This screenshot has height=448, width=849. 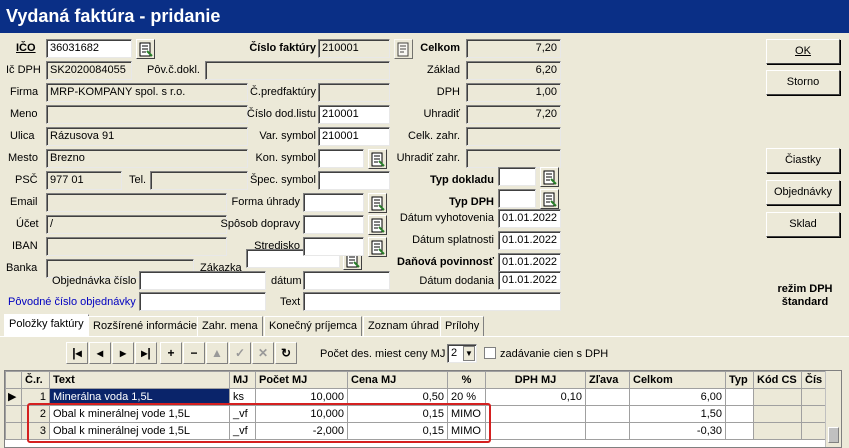 I want to click on danova-povinnost-field: 01.01.2022, so click(x=529, y=262).